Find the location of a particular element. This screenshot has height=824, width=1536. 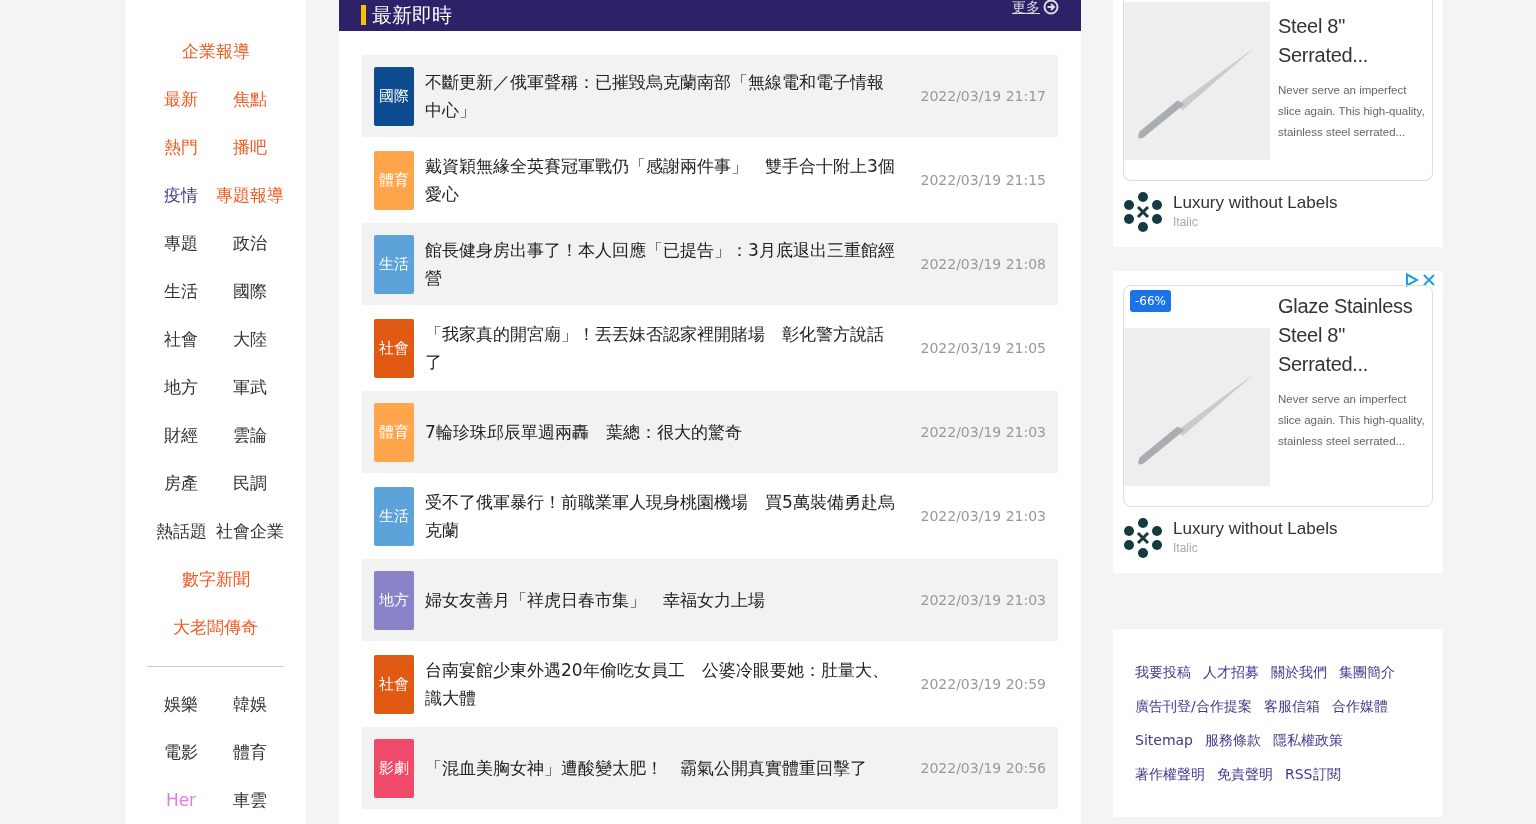

news-row: 體育 7輪珍珠邱辰單週兩轟 葉總：很大的驚奇 2022/03/19 21:03 is located at coordinates (710, 432).